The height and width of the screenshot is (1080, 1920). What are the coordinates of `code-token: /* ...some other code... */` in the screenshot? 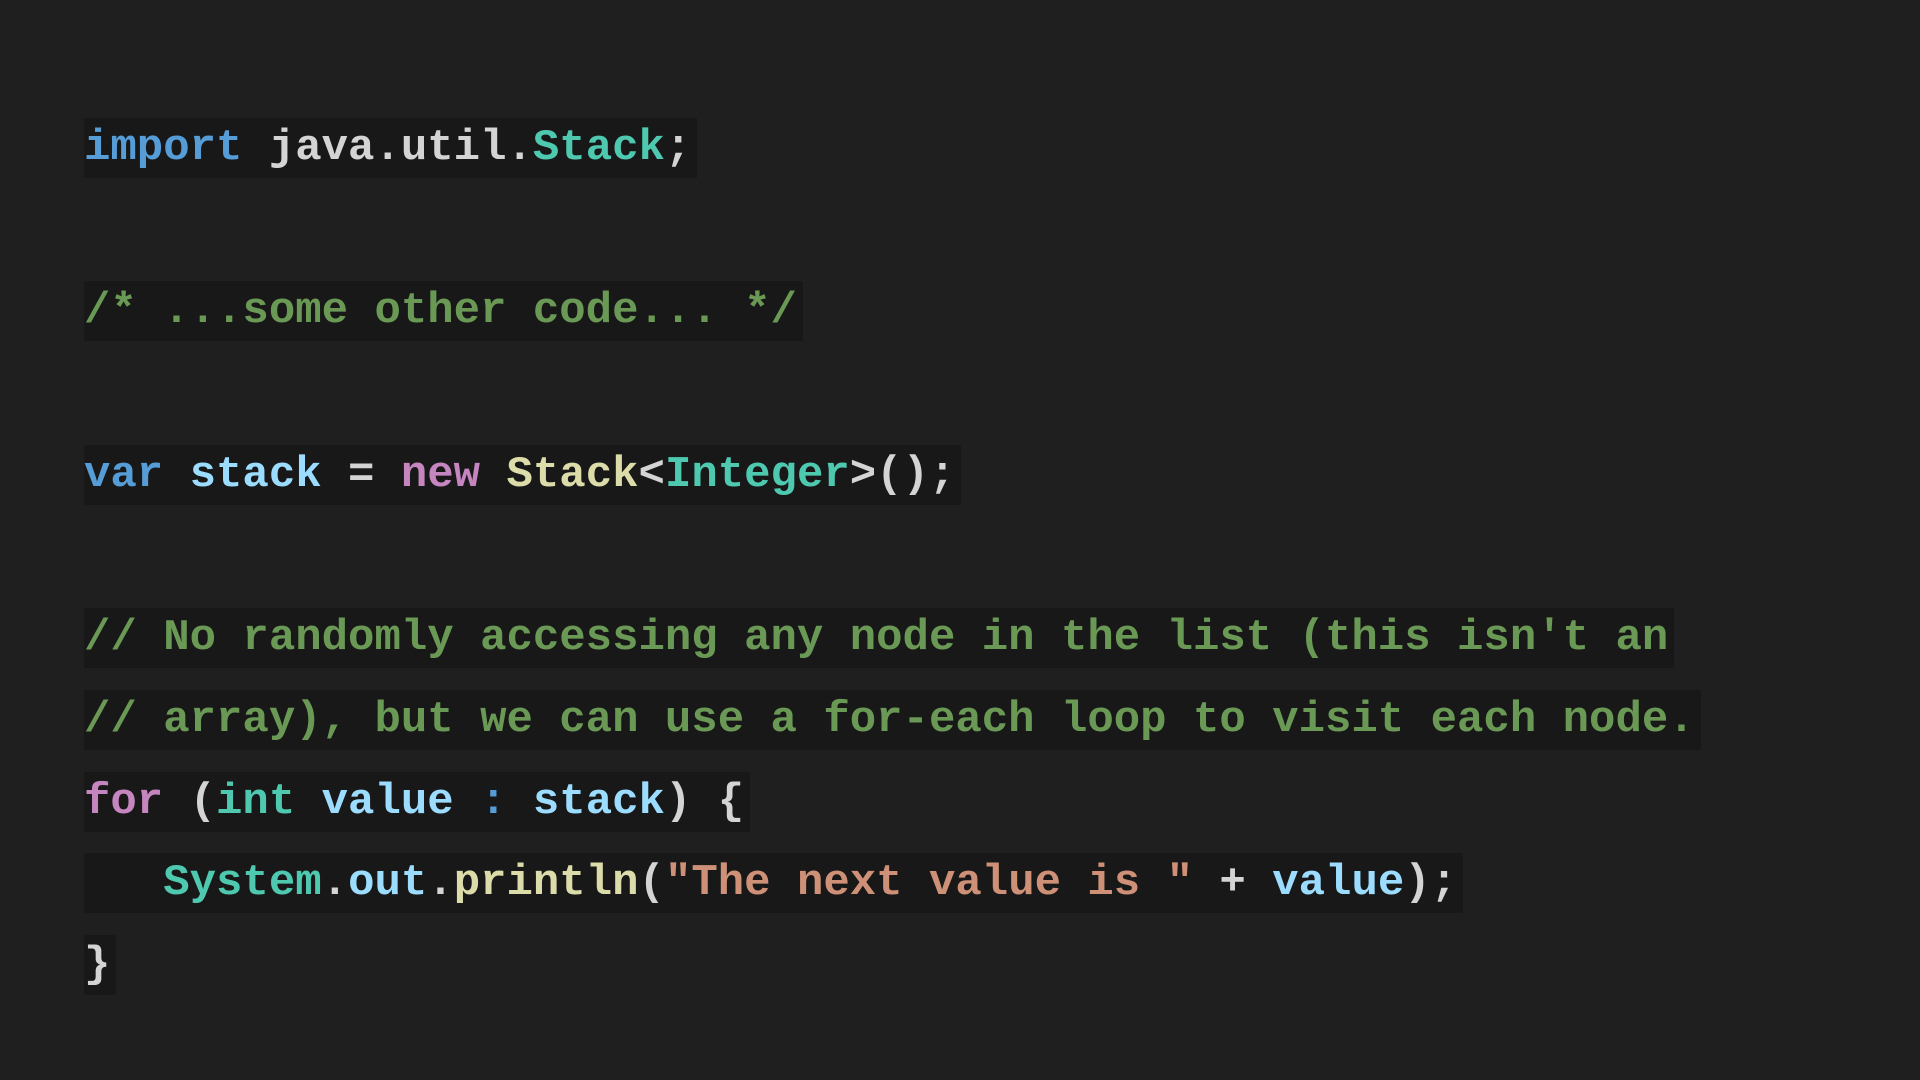 It's located at (440, 311).